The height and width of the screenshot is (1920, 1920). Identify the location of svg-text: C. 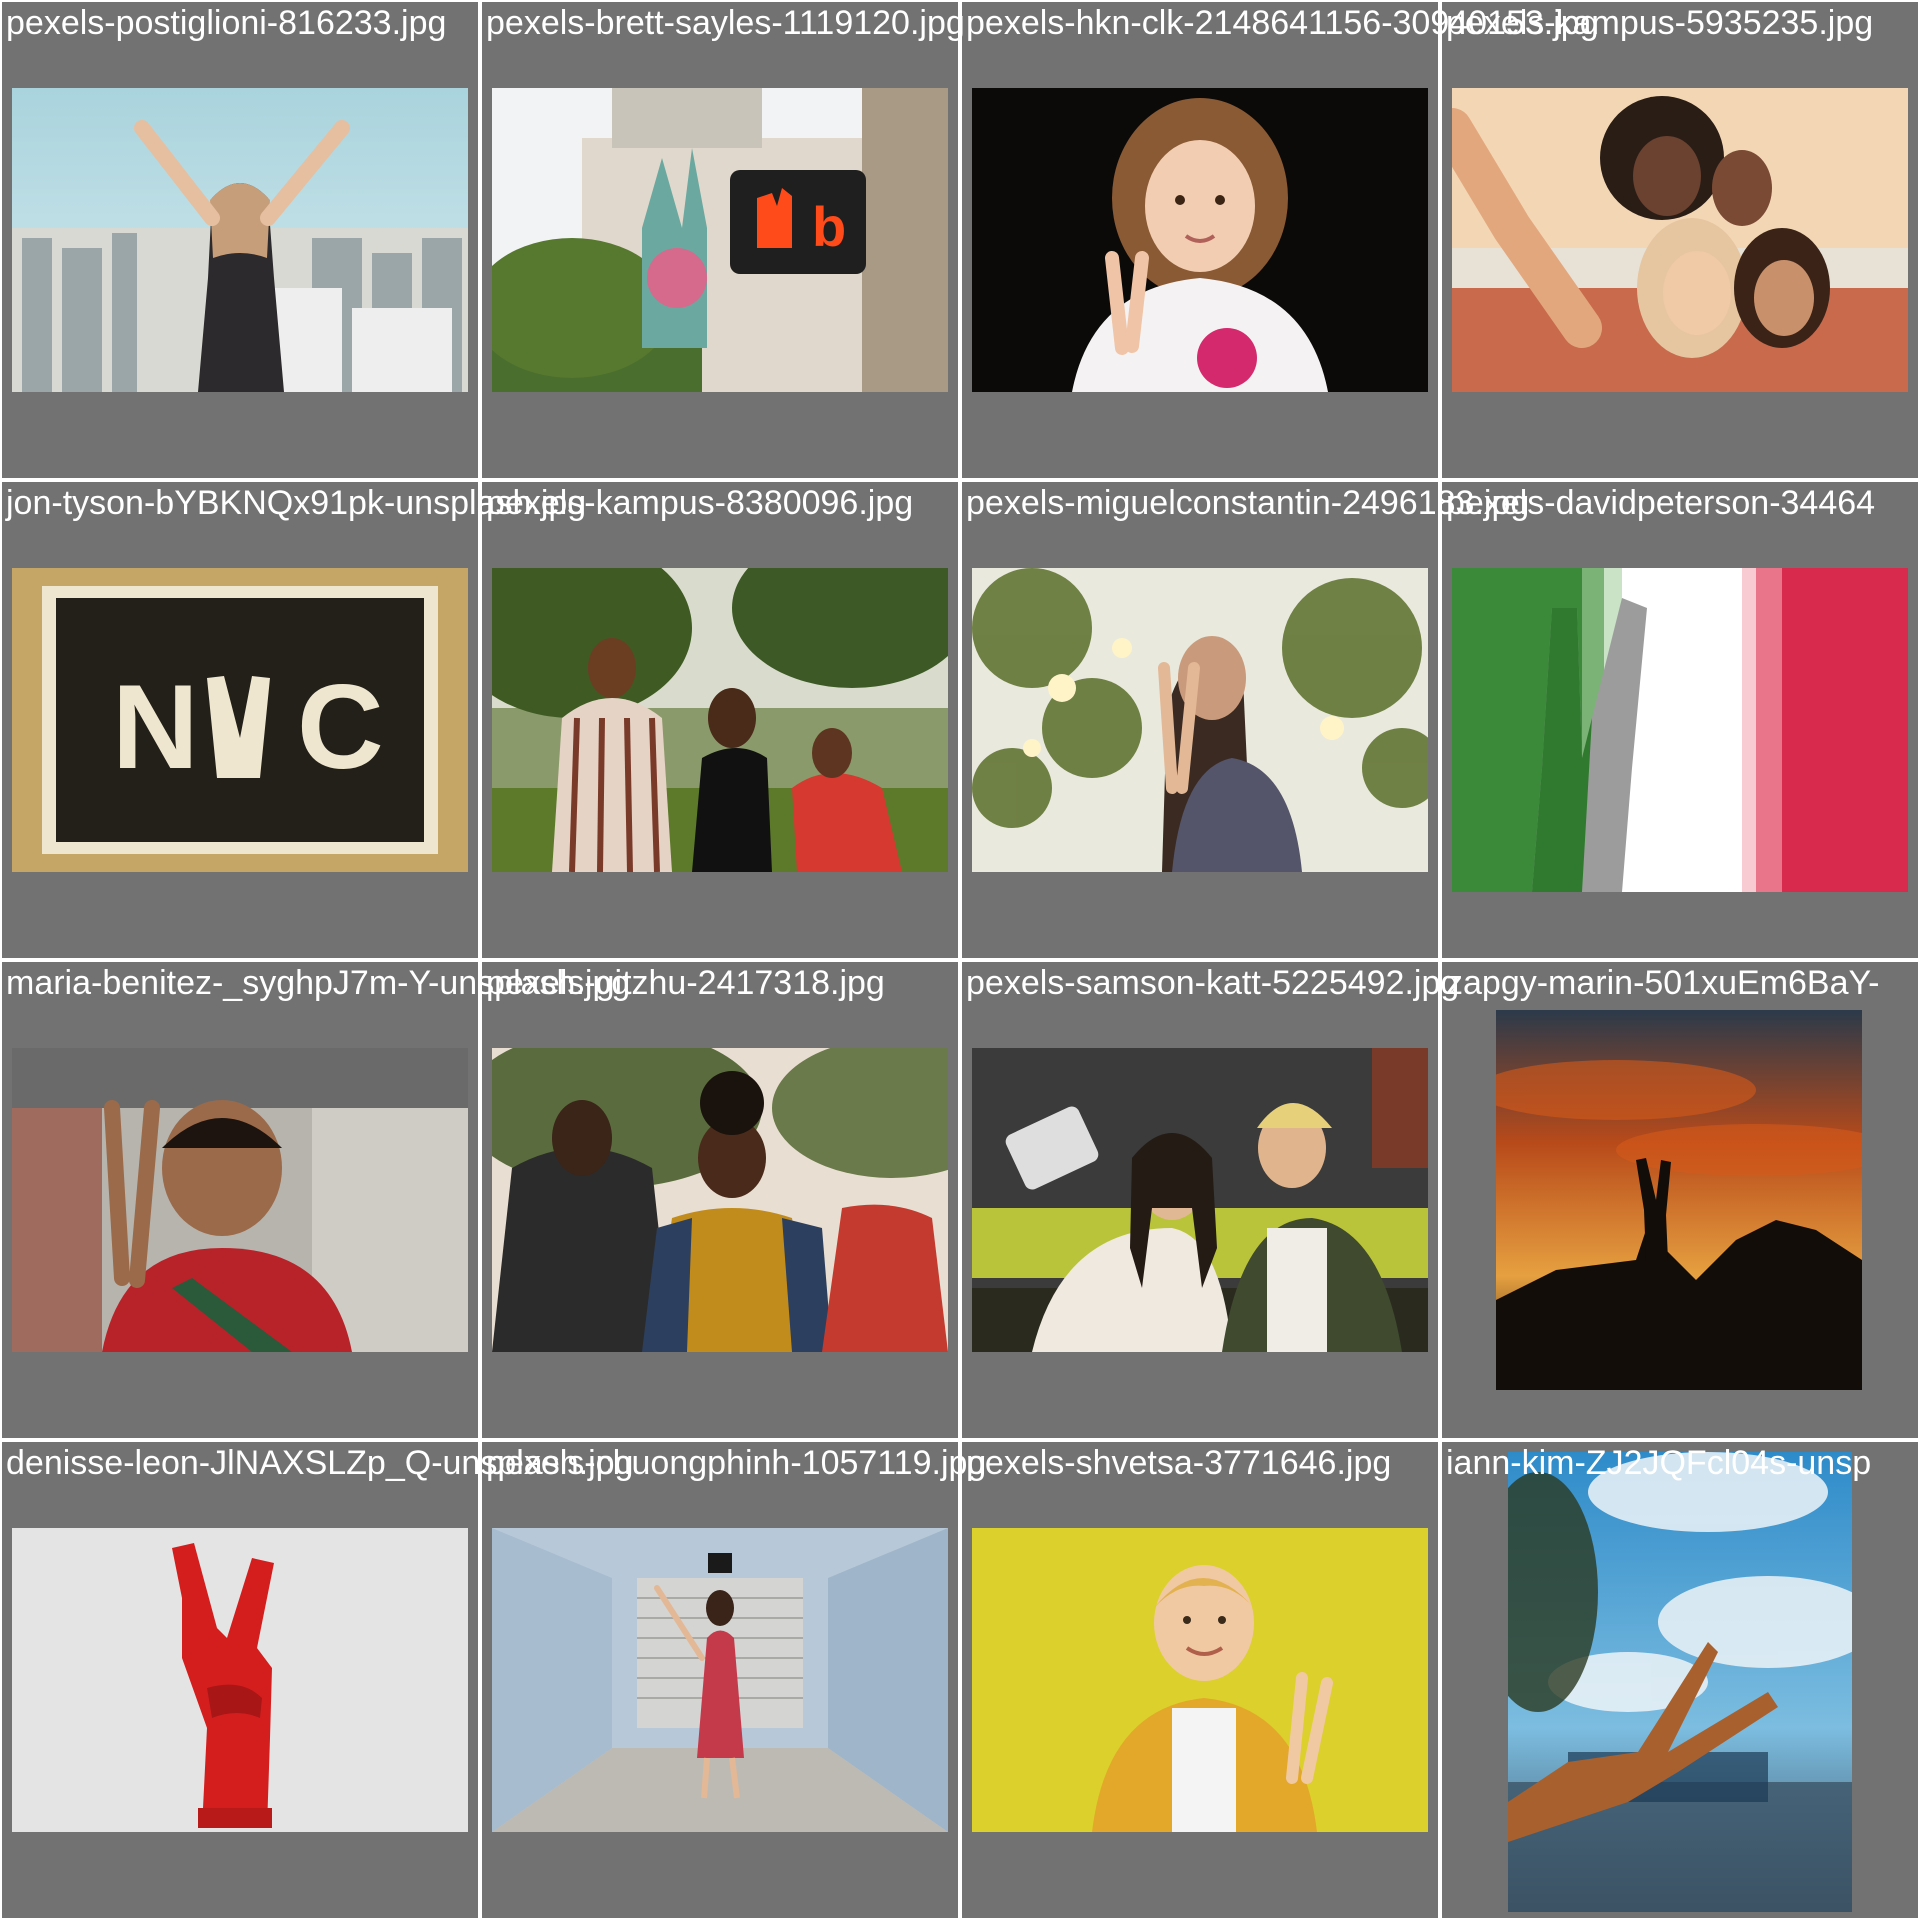
(340, 727).